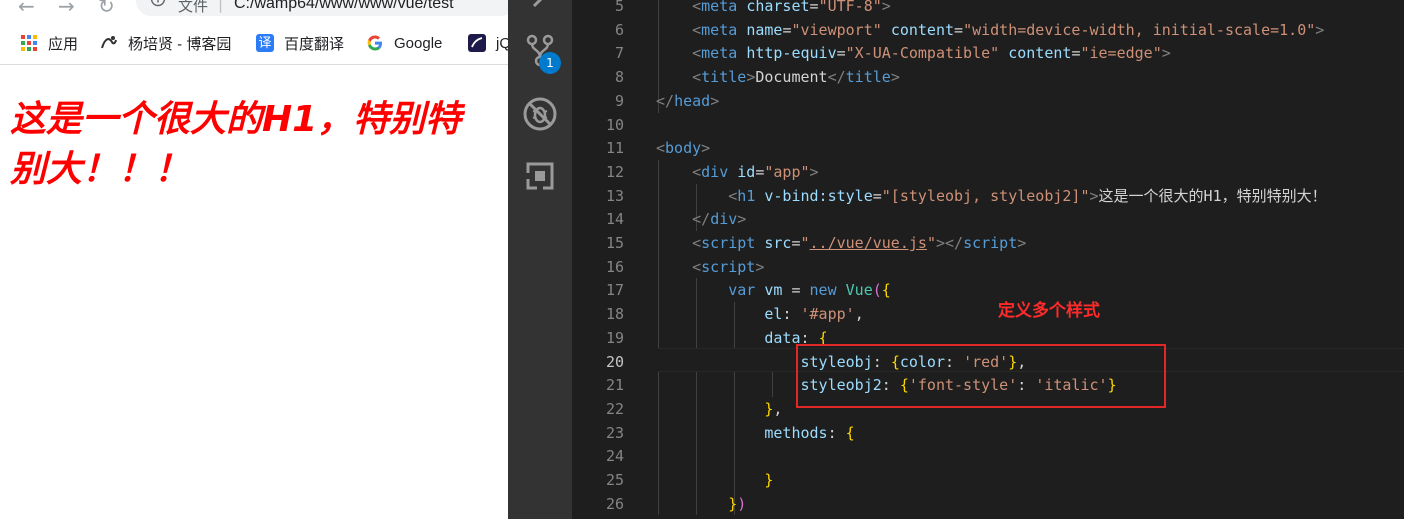 The width and height of the screenshot is (1404, 519). I want to click on explorer-chevron-icon, so click(540, 10).